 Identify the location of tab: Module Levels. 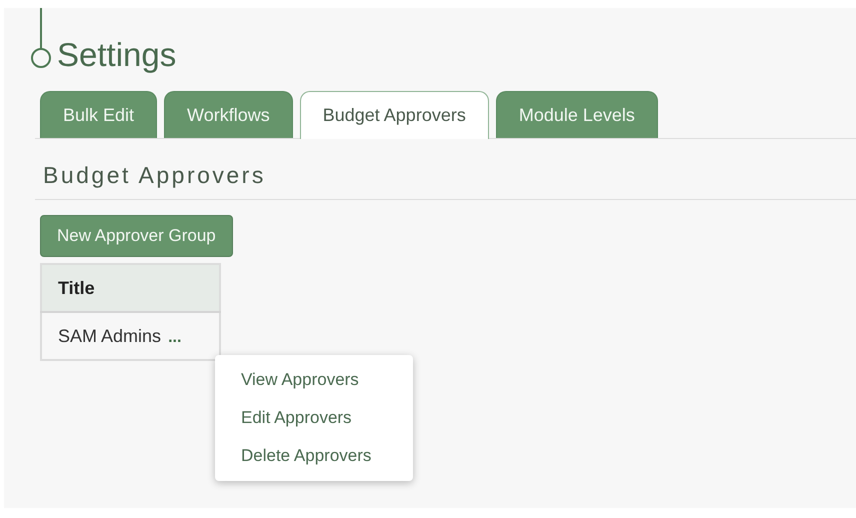
(577, 114).